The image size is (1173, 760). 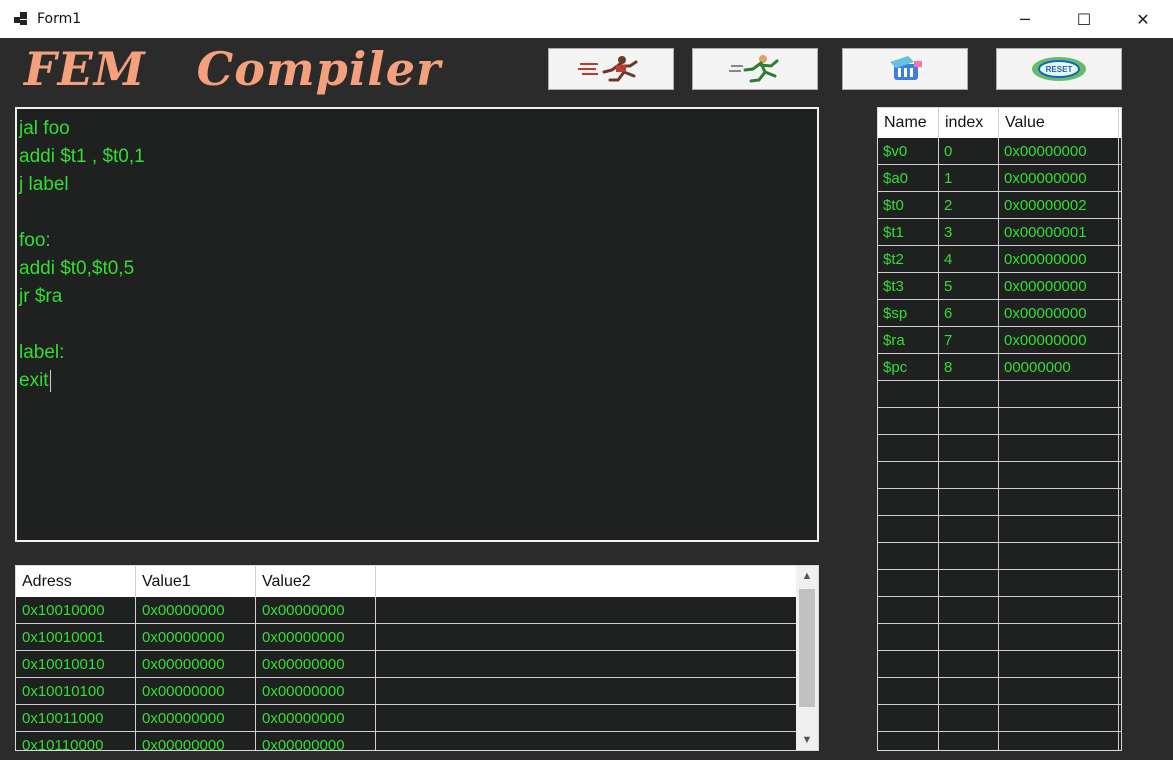 What do you see at coordinates (807, 576) in the screenshot?
I see `scroll-up-icon: ▲` at bounding box center [807, 576].